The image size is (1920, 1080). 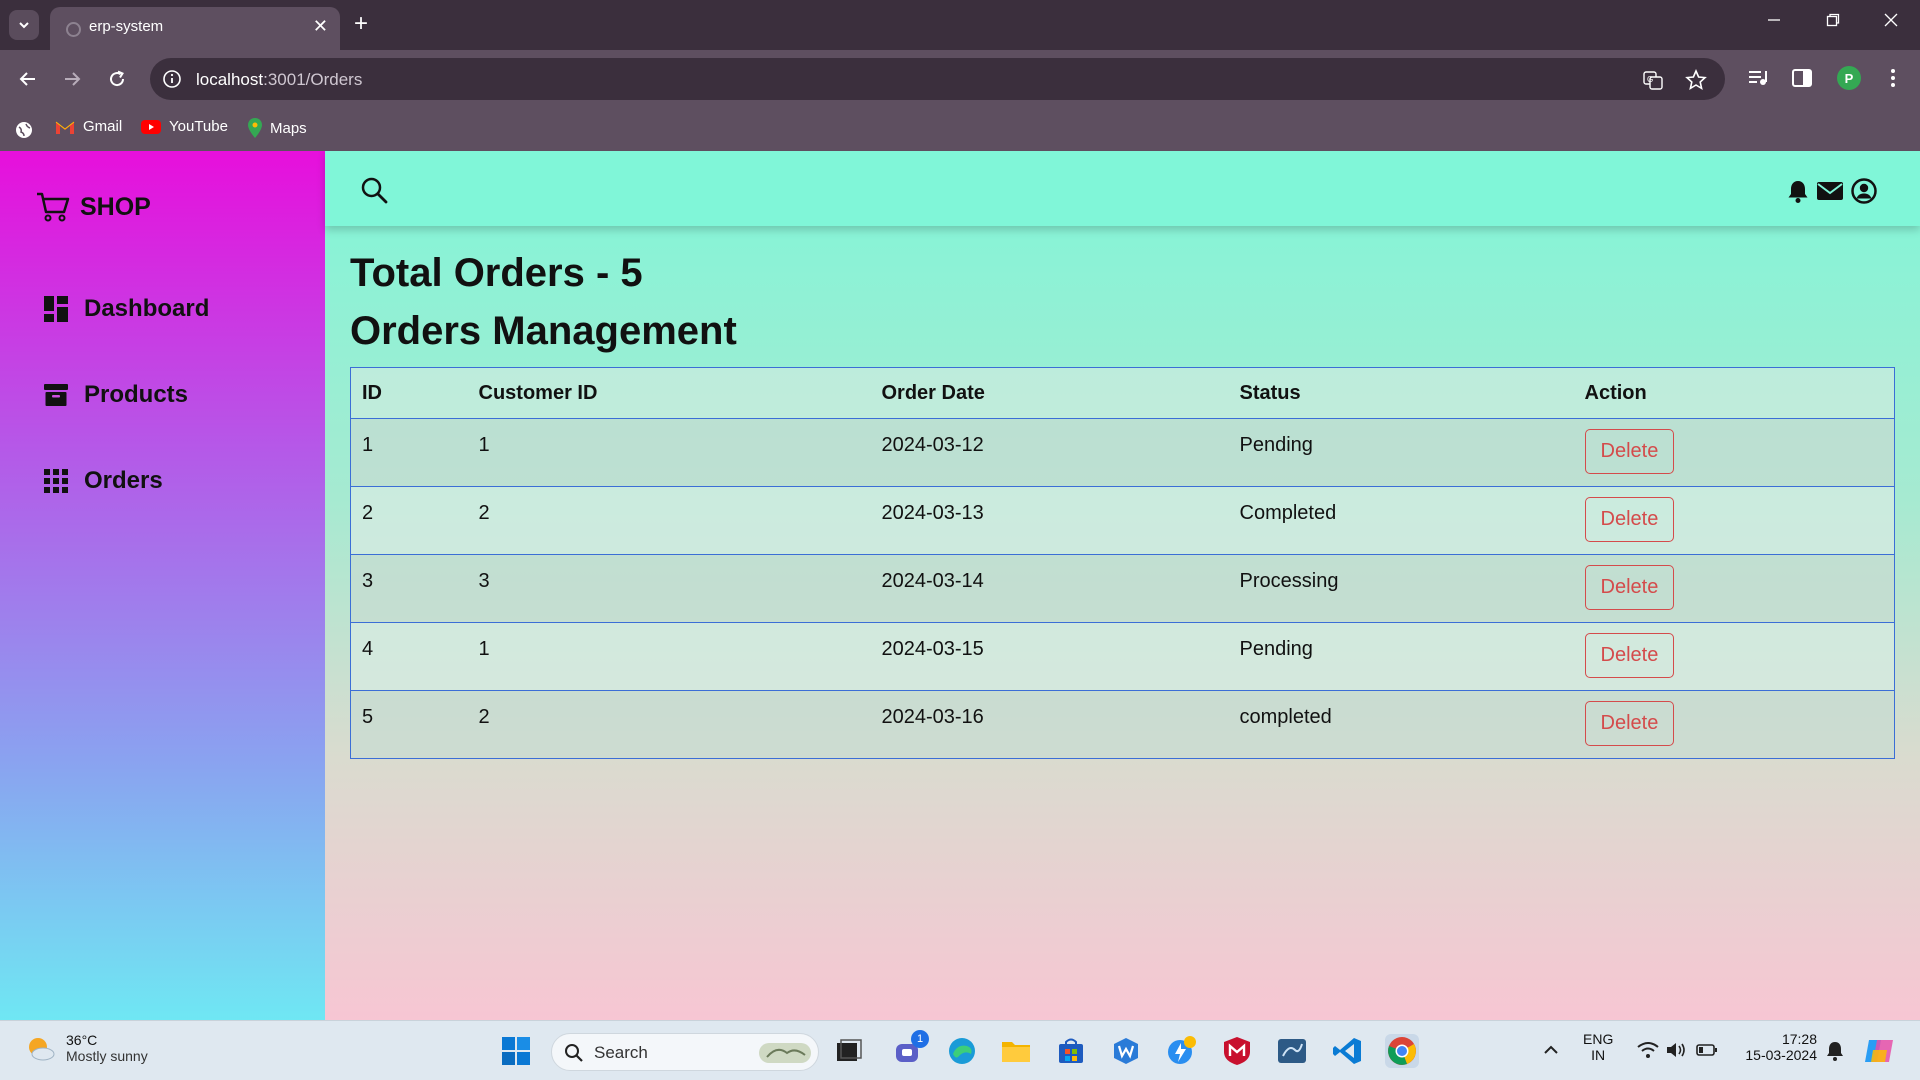 I want to click on table-row: 1 1 2024-03-12 Pending Delete, so click(x=1122, y=452).